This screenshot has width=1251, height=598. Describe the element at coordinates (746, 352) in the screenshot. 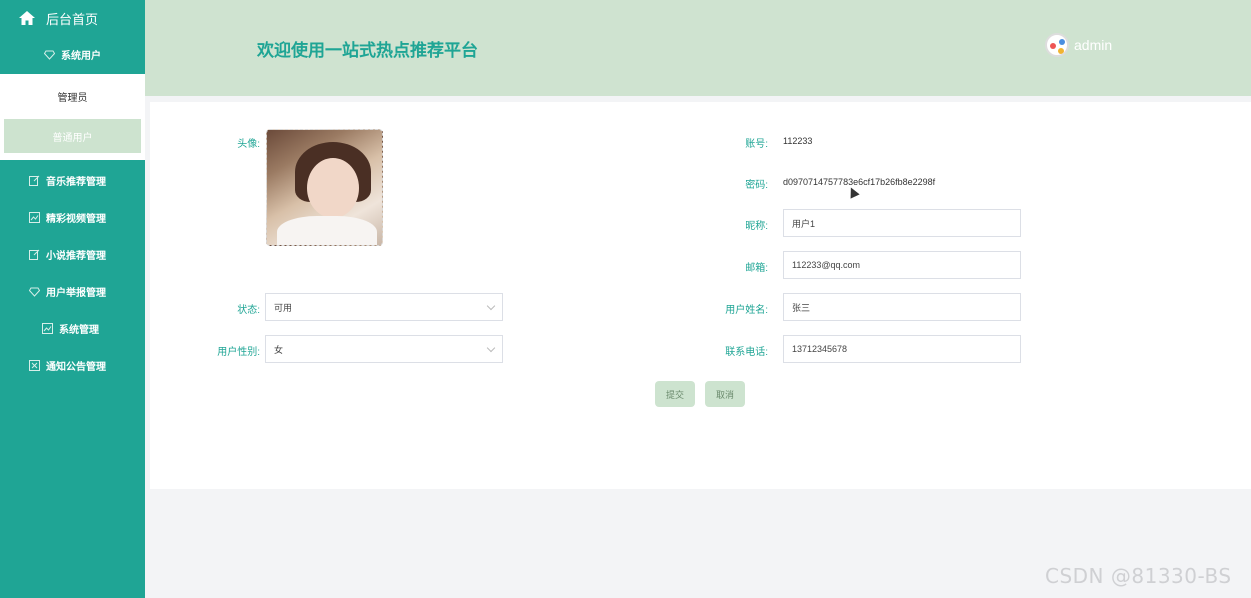

I see `phone-label: 联系电话:` at that location.